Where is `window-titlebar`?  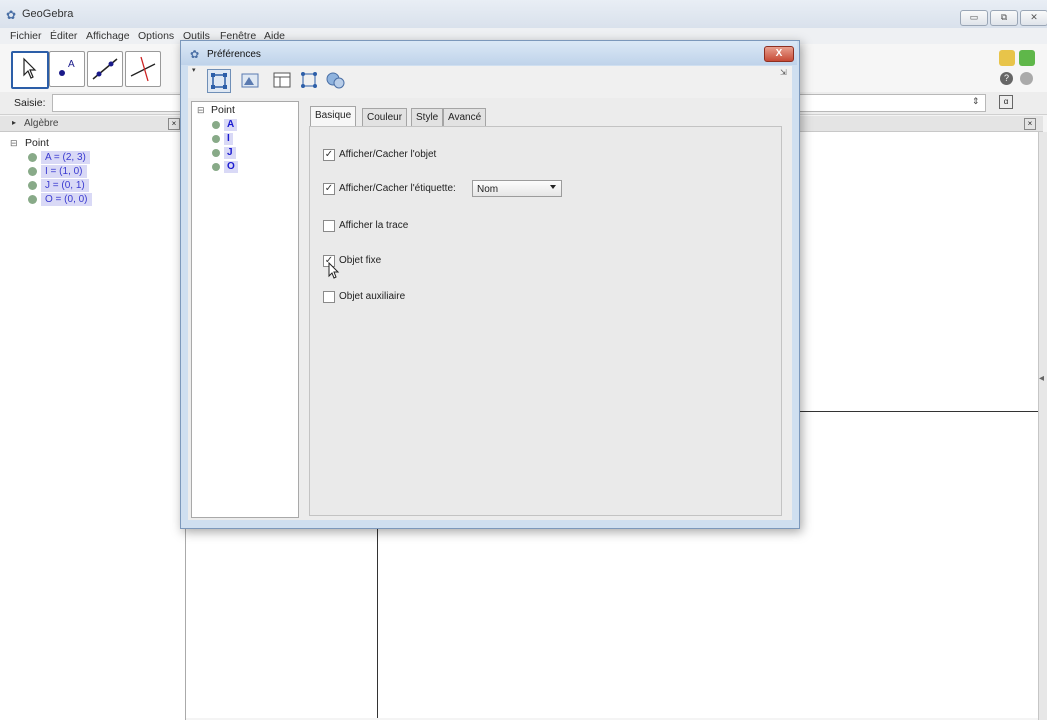 window-titlebar is located at coordinates (523, 14).